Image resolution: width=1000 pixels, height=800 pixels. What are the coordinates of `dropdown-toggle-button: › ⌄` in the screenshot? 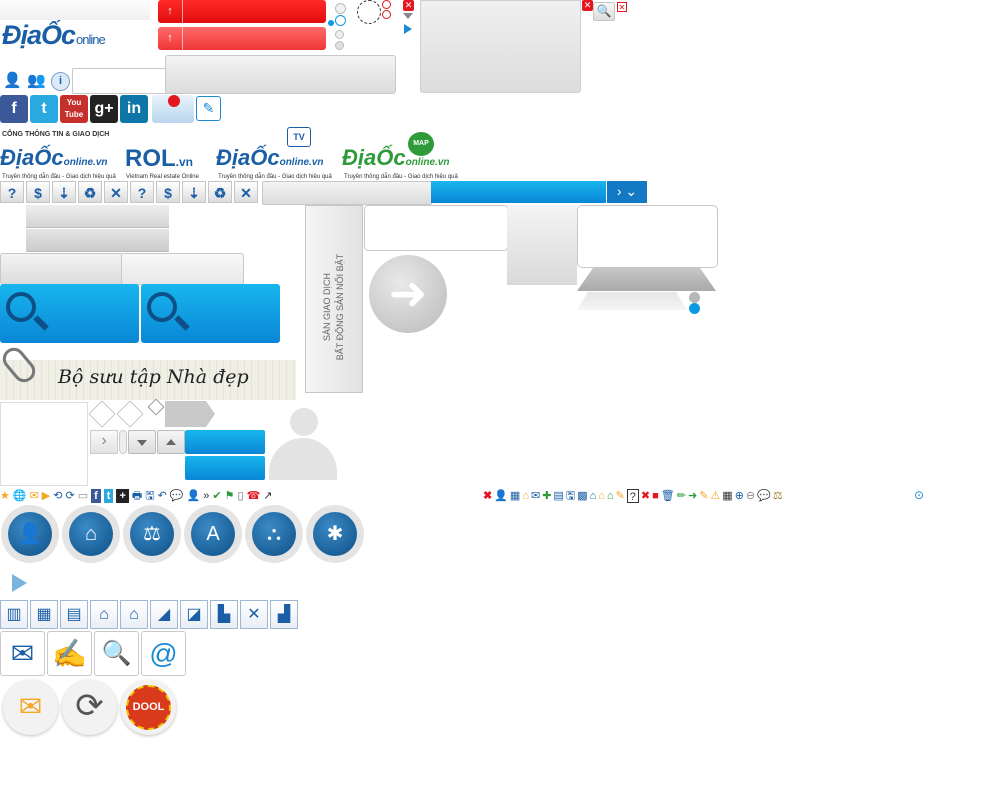 It's located at (627, 192).